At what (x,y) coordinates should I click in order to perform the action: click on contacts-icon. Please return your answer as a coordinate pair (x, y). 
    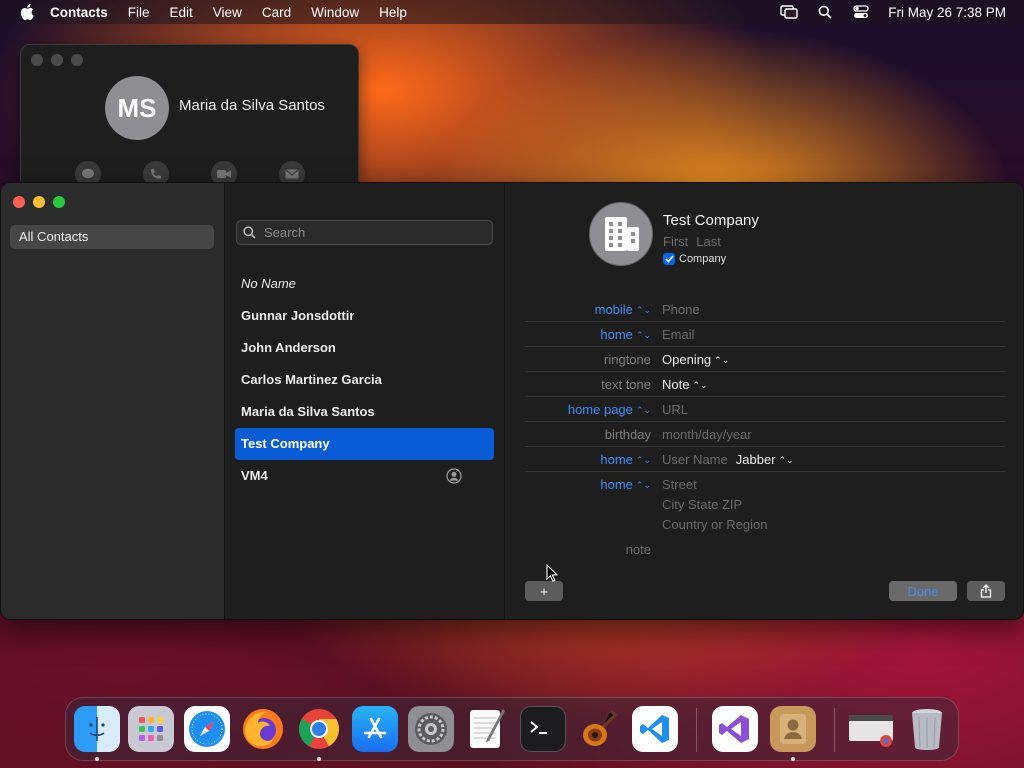
    Looking at the image, I should click on (793, 729).